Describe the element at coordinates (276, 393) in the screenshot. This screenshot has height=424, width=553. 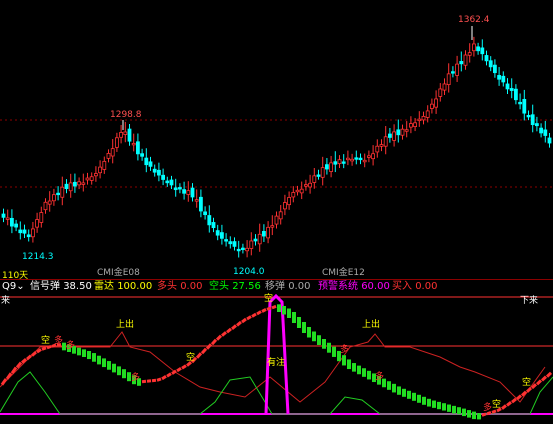
I see `signal-line-green` at that location.